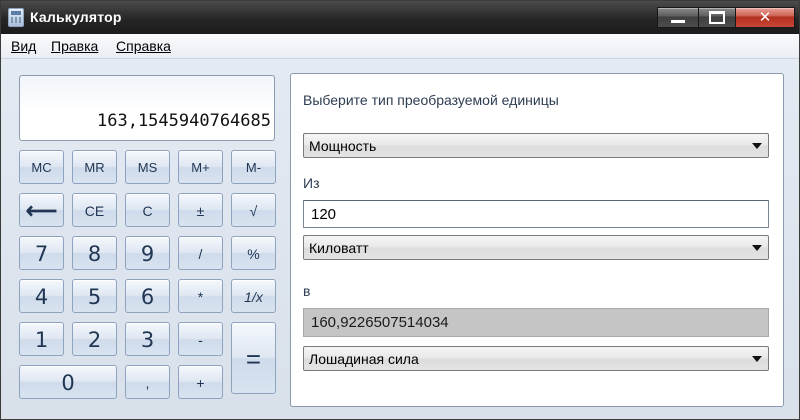 The image size is (800, 420). I want to click on to-label: в, so click(307, 291).